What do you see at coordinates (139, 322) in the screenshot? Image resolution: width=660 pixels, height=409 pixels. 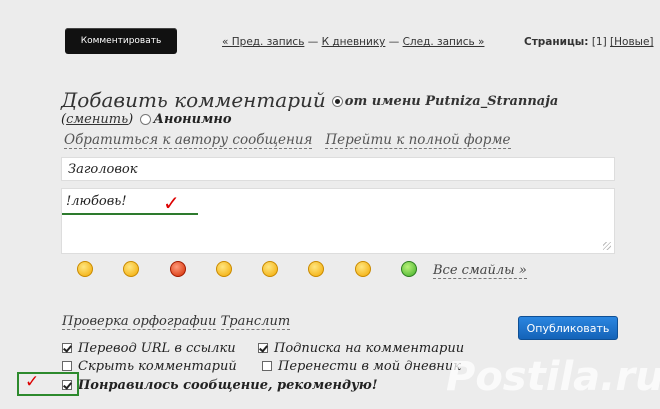 I see `spellcheck-link: Проверка орфографии` at bounding box center [139, 322].